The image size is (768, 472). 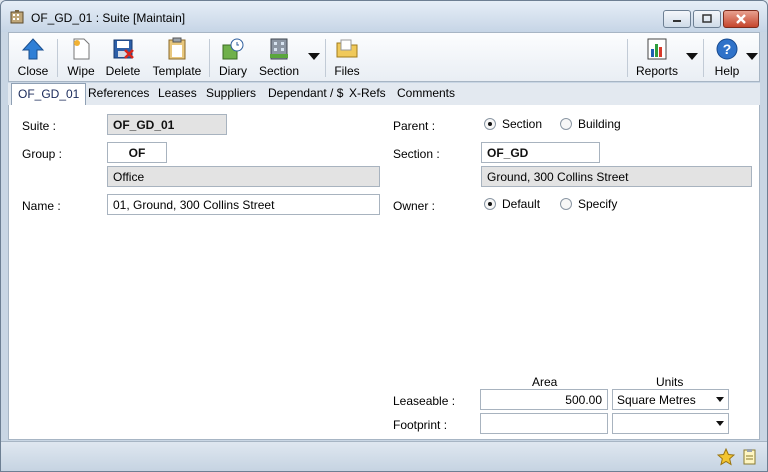 I want to click on section-code-field: OF_GD, so click(x=540, y=152).